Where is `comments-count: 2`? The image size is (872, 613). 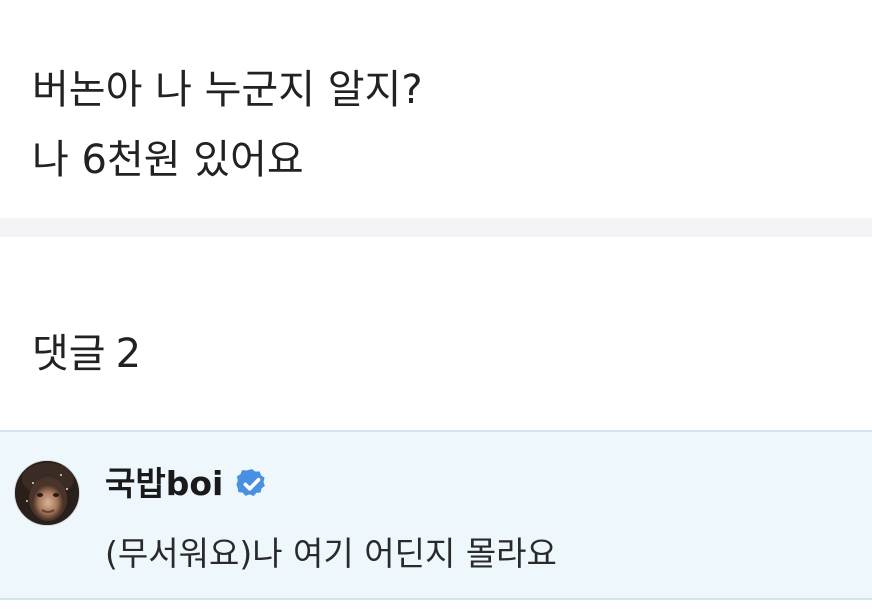
comments-count: 2 is located at coordinates (128, 354).